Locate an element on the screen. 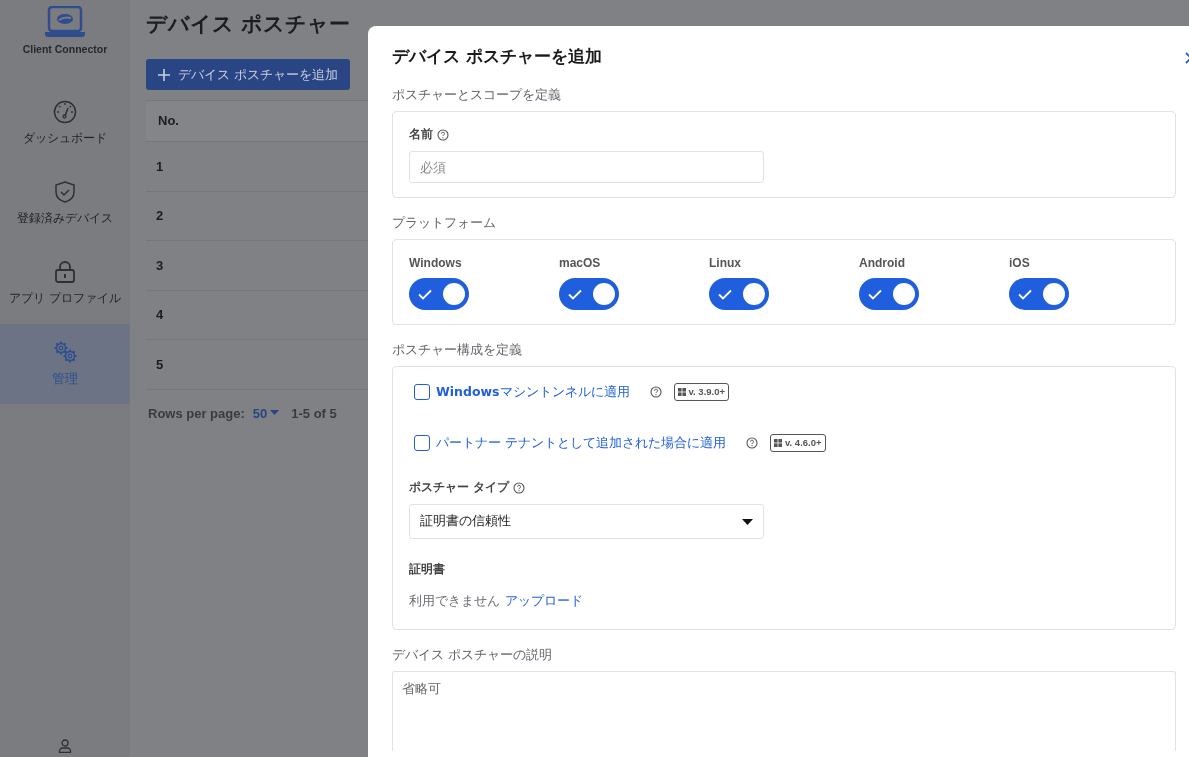  checkbox-label: Windowsマシントンネルに適用 is located at coordinates (533, 392).